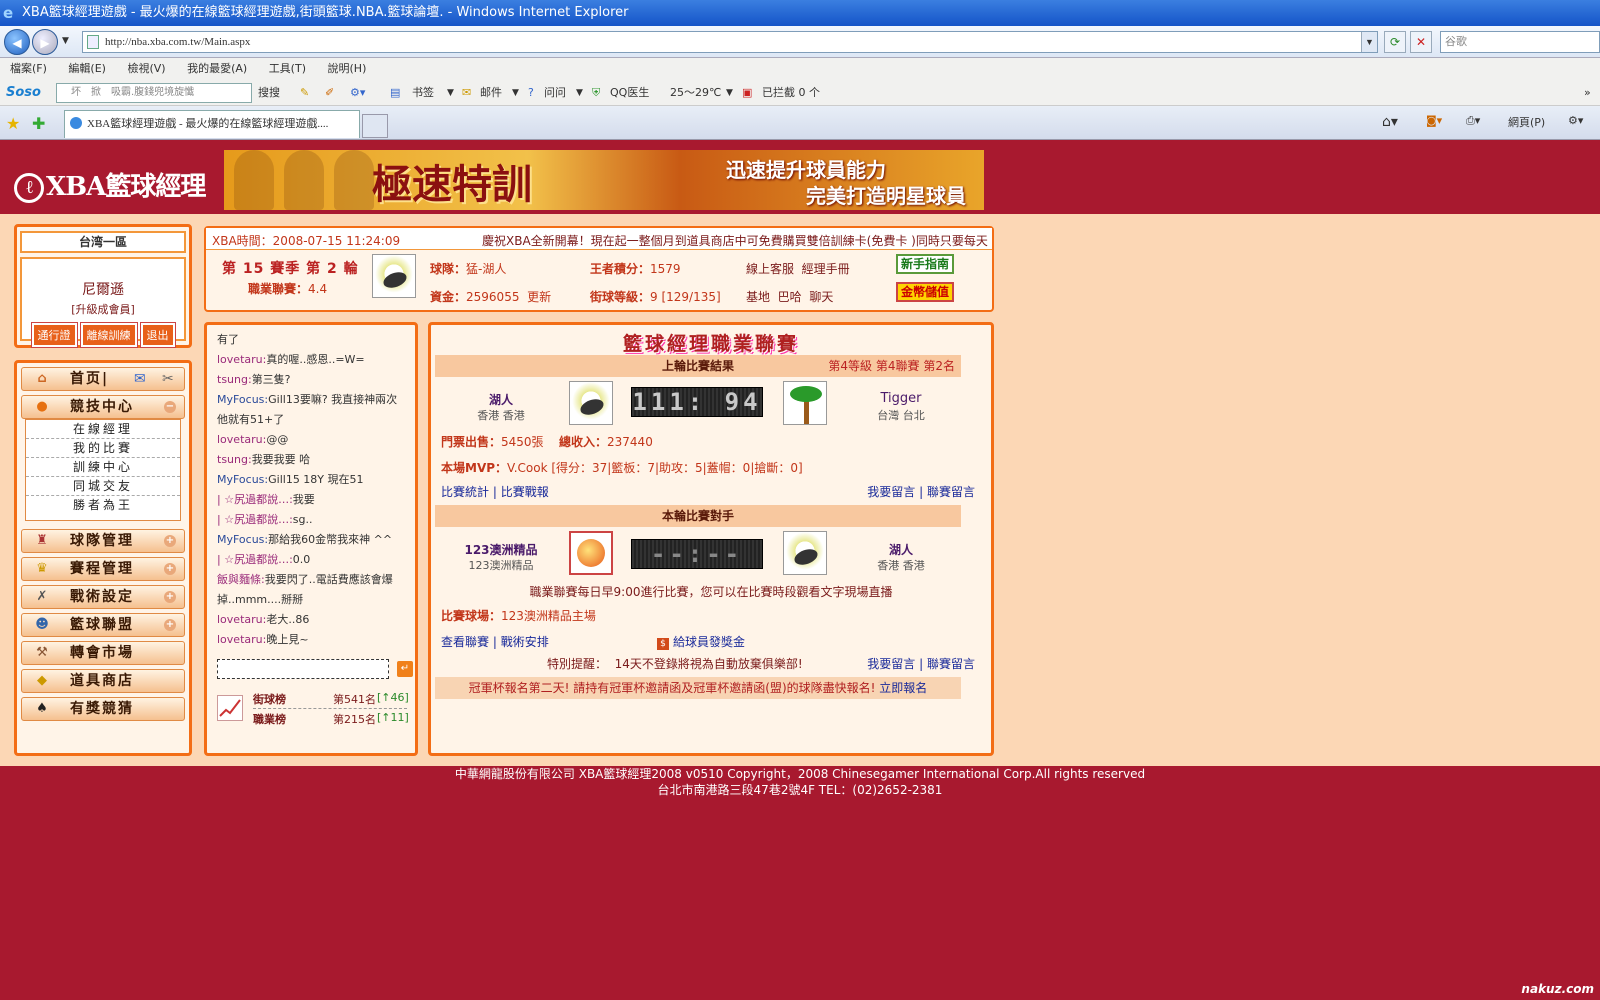 The height and width of the screenshot is (1000, 1600). What do you see at coordinates (1434, 120) in the screenshot?
I see `rss-icon: ◙▾` at bounding box center [1434, 120].